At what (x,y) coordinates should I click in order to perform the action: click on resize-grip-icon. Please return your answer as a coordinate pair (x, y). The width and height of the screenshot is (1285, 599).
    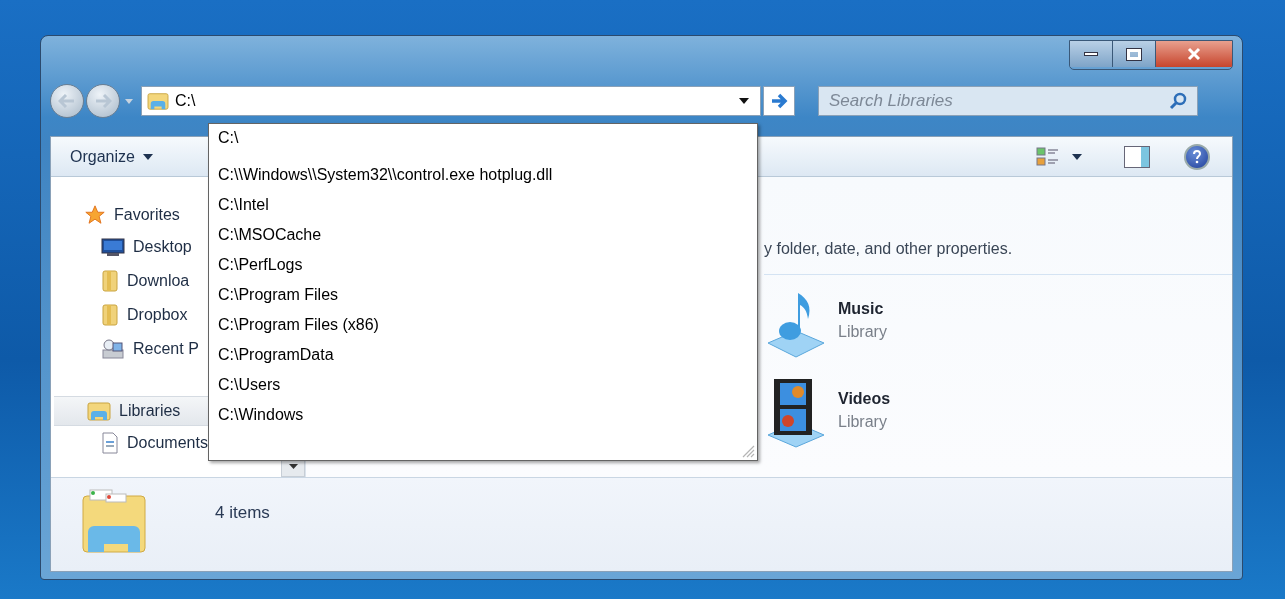
    Looking at the image, I should click on (748, 451).